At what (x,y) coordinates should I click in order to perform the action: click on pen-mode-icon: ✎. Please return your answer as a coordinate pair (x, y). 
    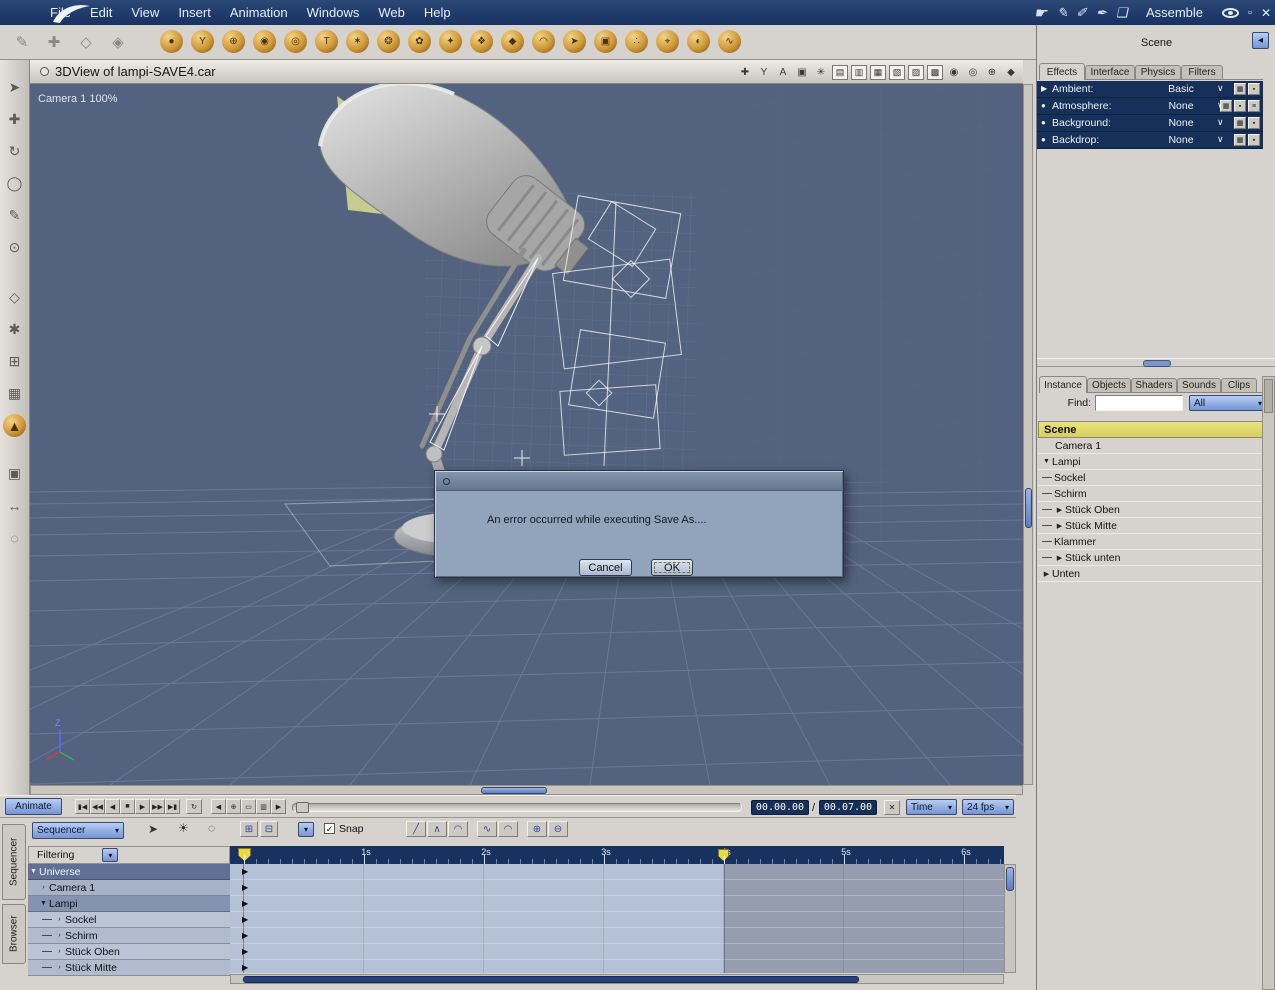
    Looking at the image, I should click on (1063, 13).